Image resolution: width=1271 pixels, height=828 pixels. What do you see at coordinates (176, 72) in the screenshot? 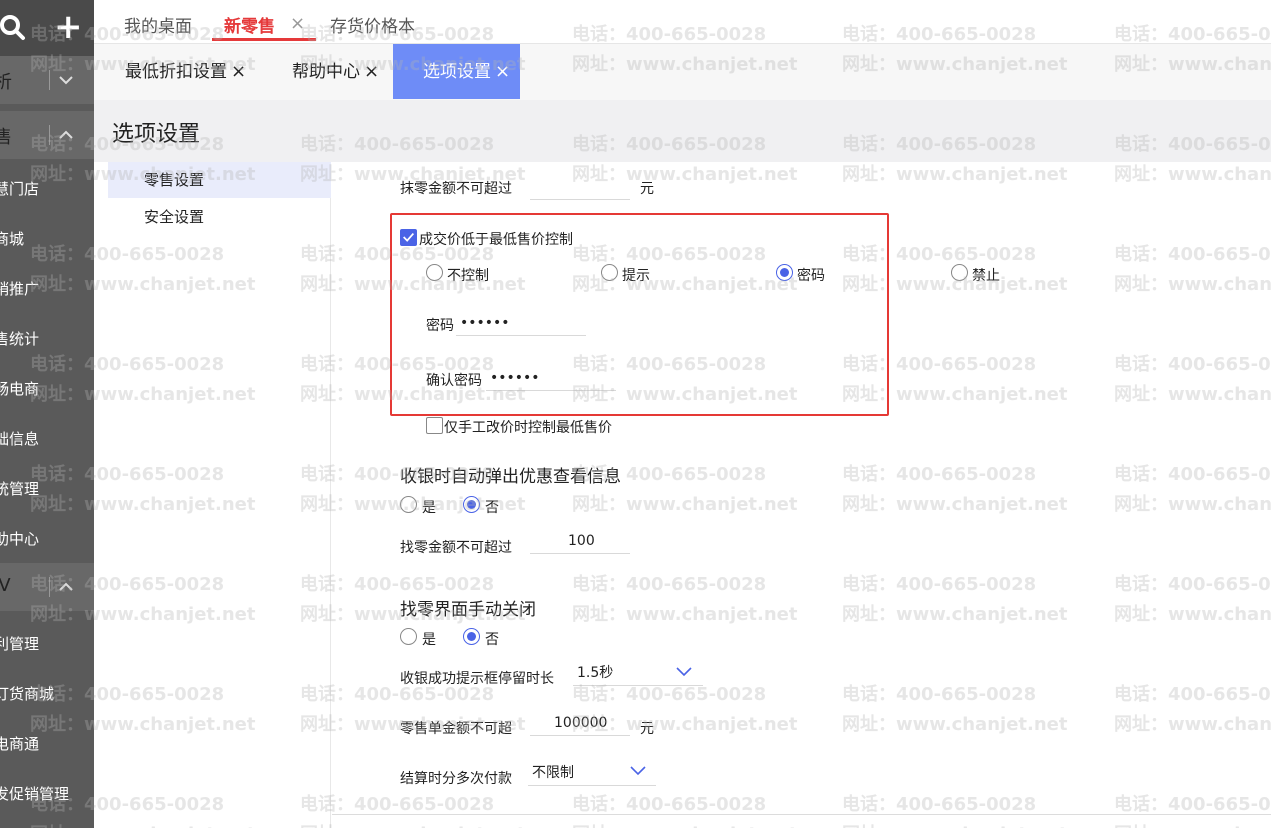
I see `subtab-label: 最低折扣设置` at bounding box center [176, 72].